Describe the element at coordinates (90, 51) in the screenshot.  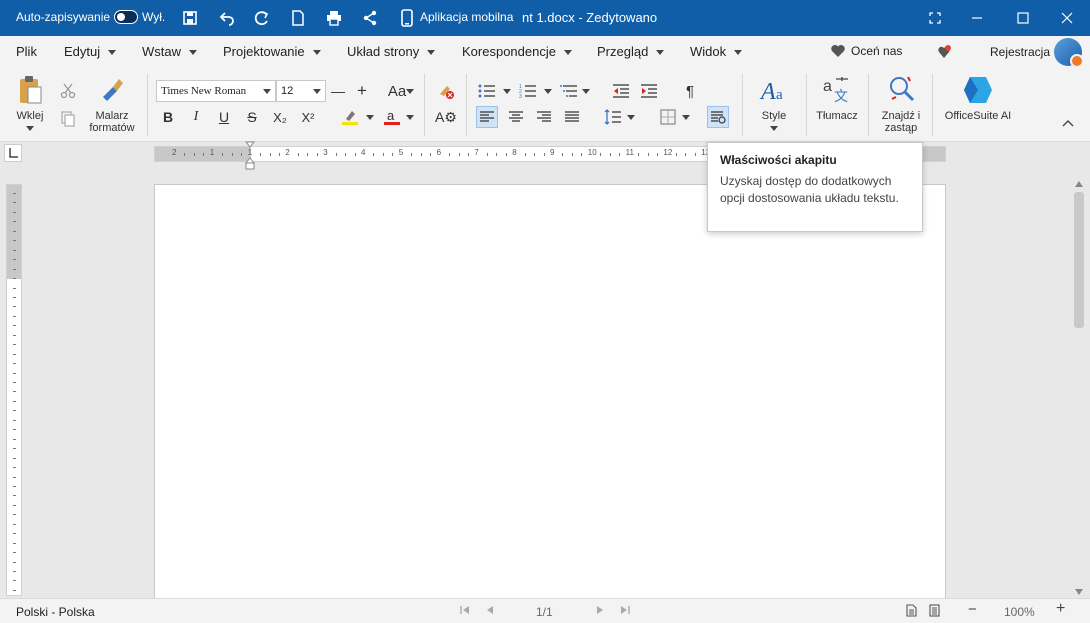
I see `menu-edit: Edytuj` at that location.